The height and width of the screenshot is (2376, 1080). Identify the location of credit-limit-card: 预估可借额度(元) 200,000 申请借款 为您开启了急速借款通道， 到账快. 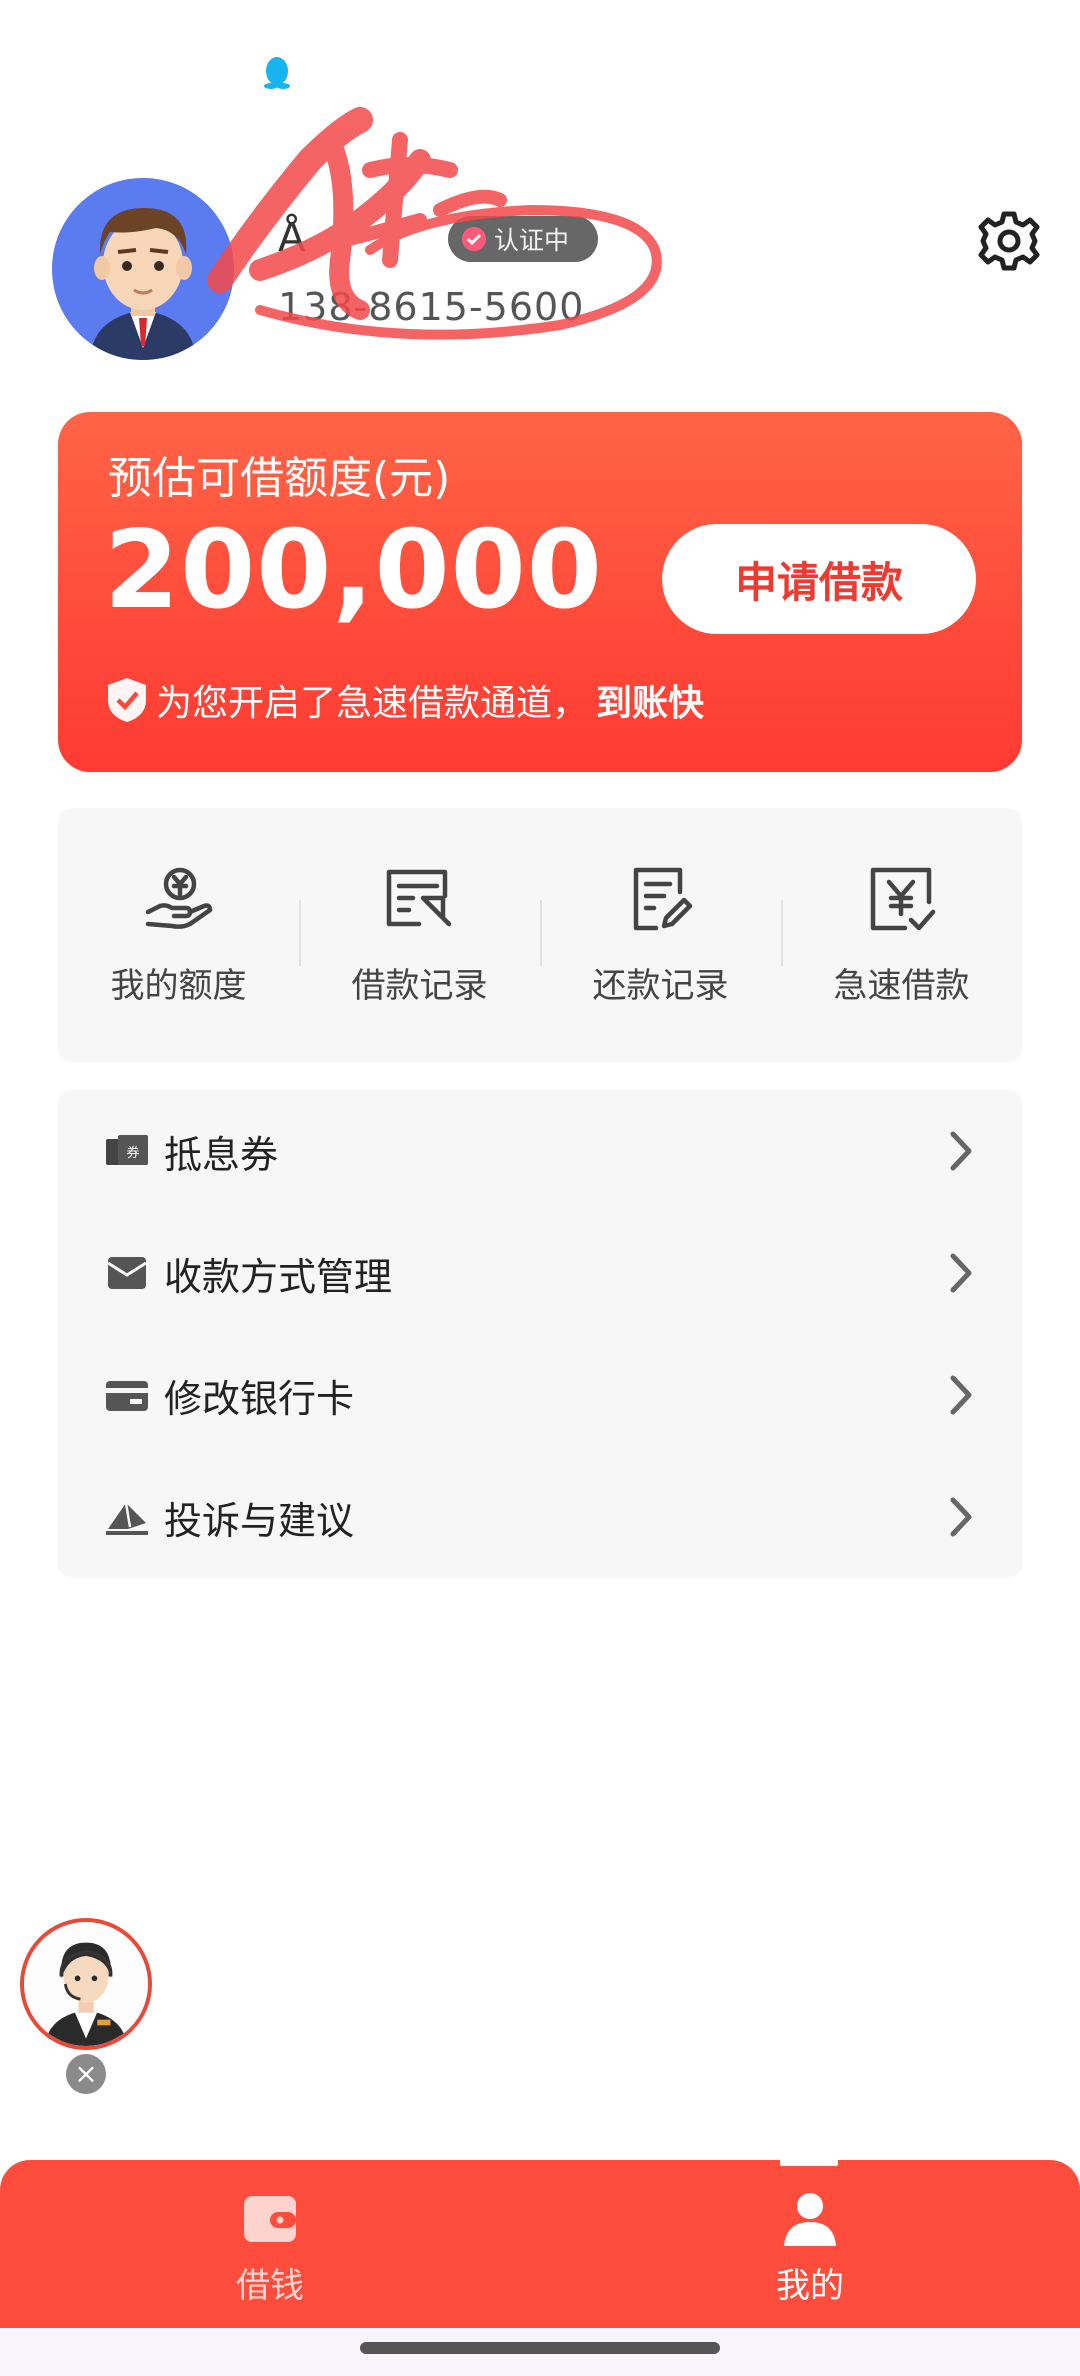
(540, 592).